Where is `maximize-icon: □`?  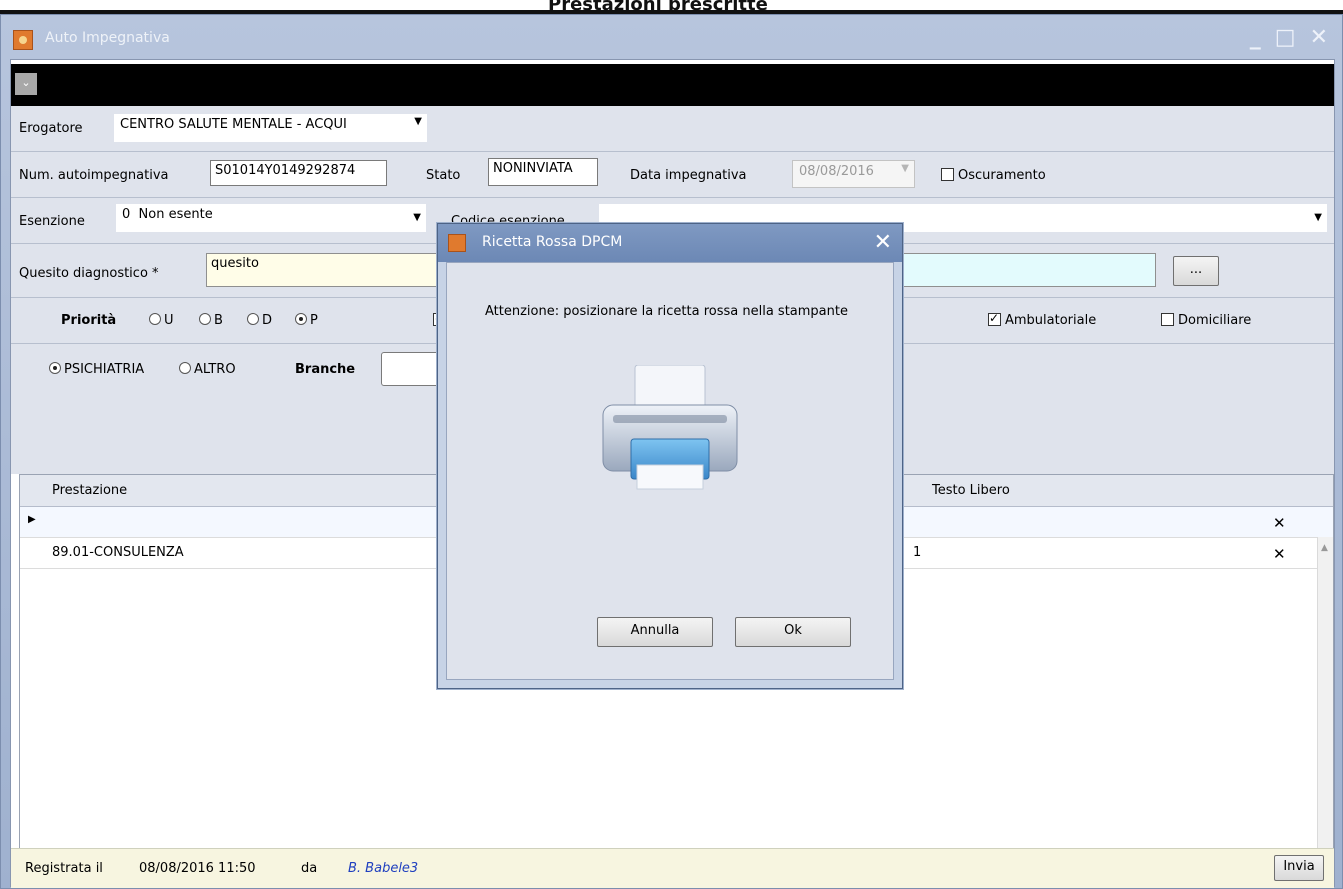 maximize-icon: □ is located at coordinates (1285, 37).